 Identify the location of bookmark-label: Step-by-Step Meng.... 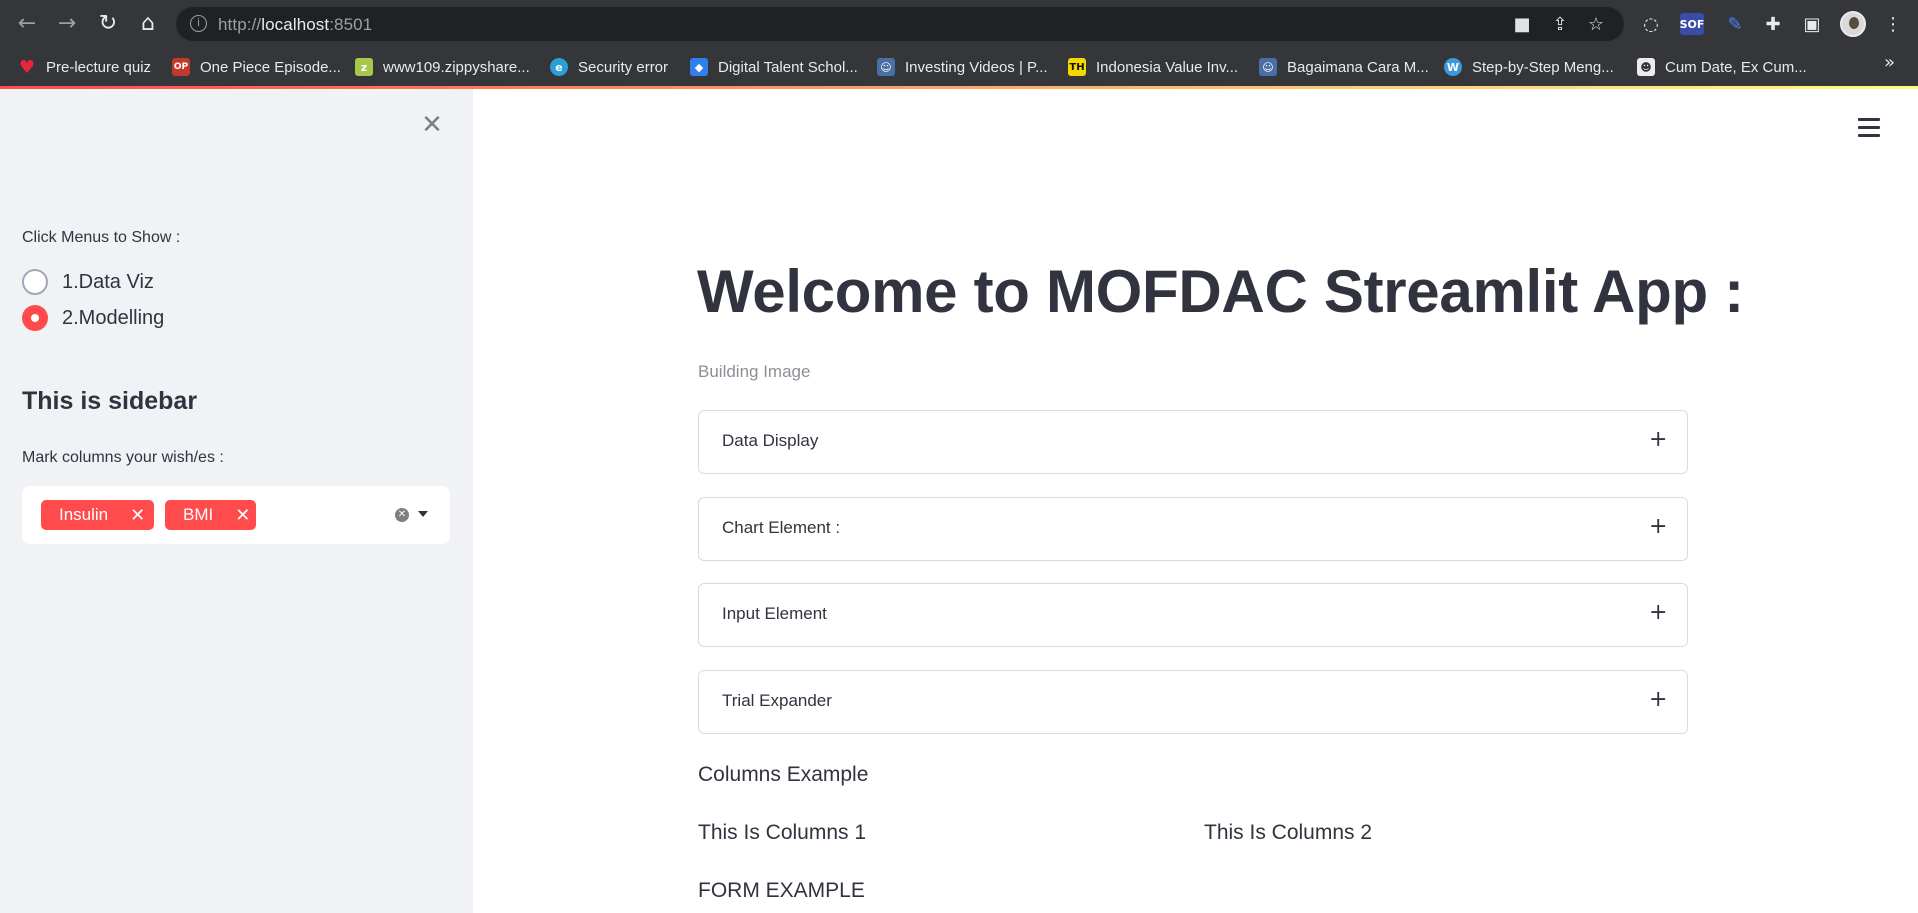
(1543, 67).